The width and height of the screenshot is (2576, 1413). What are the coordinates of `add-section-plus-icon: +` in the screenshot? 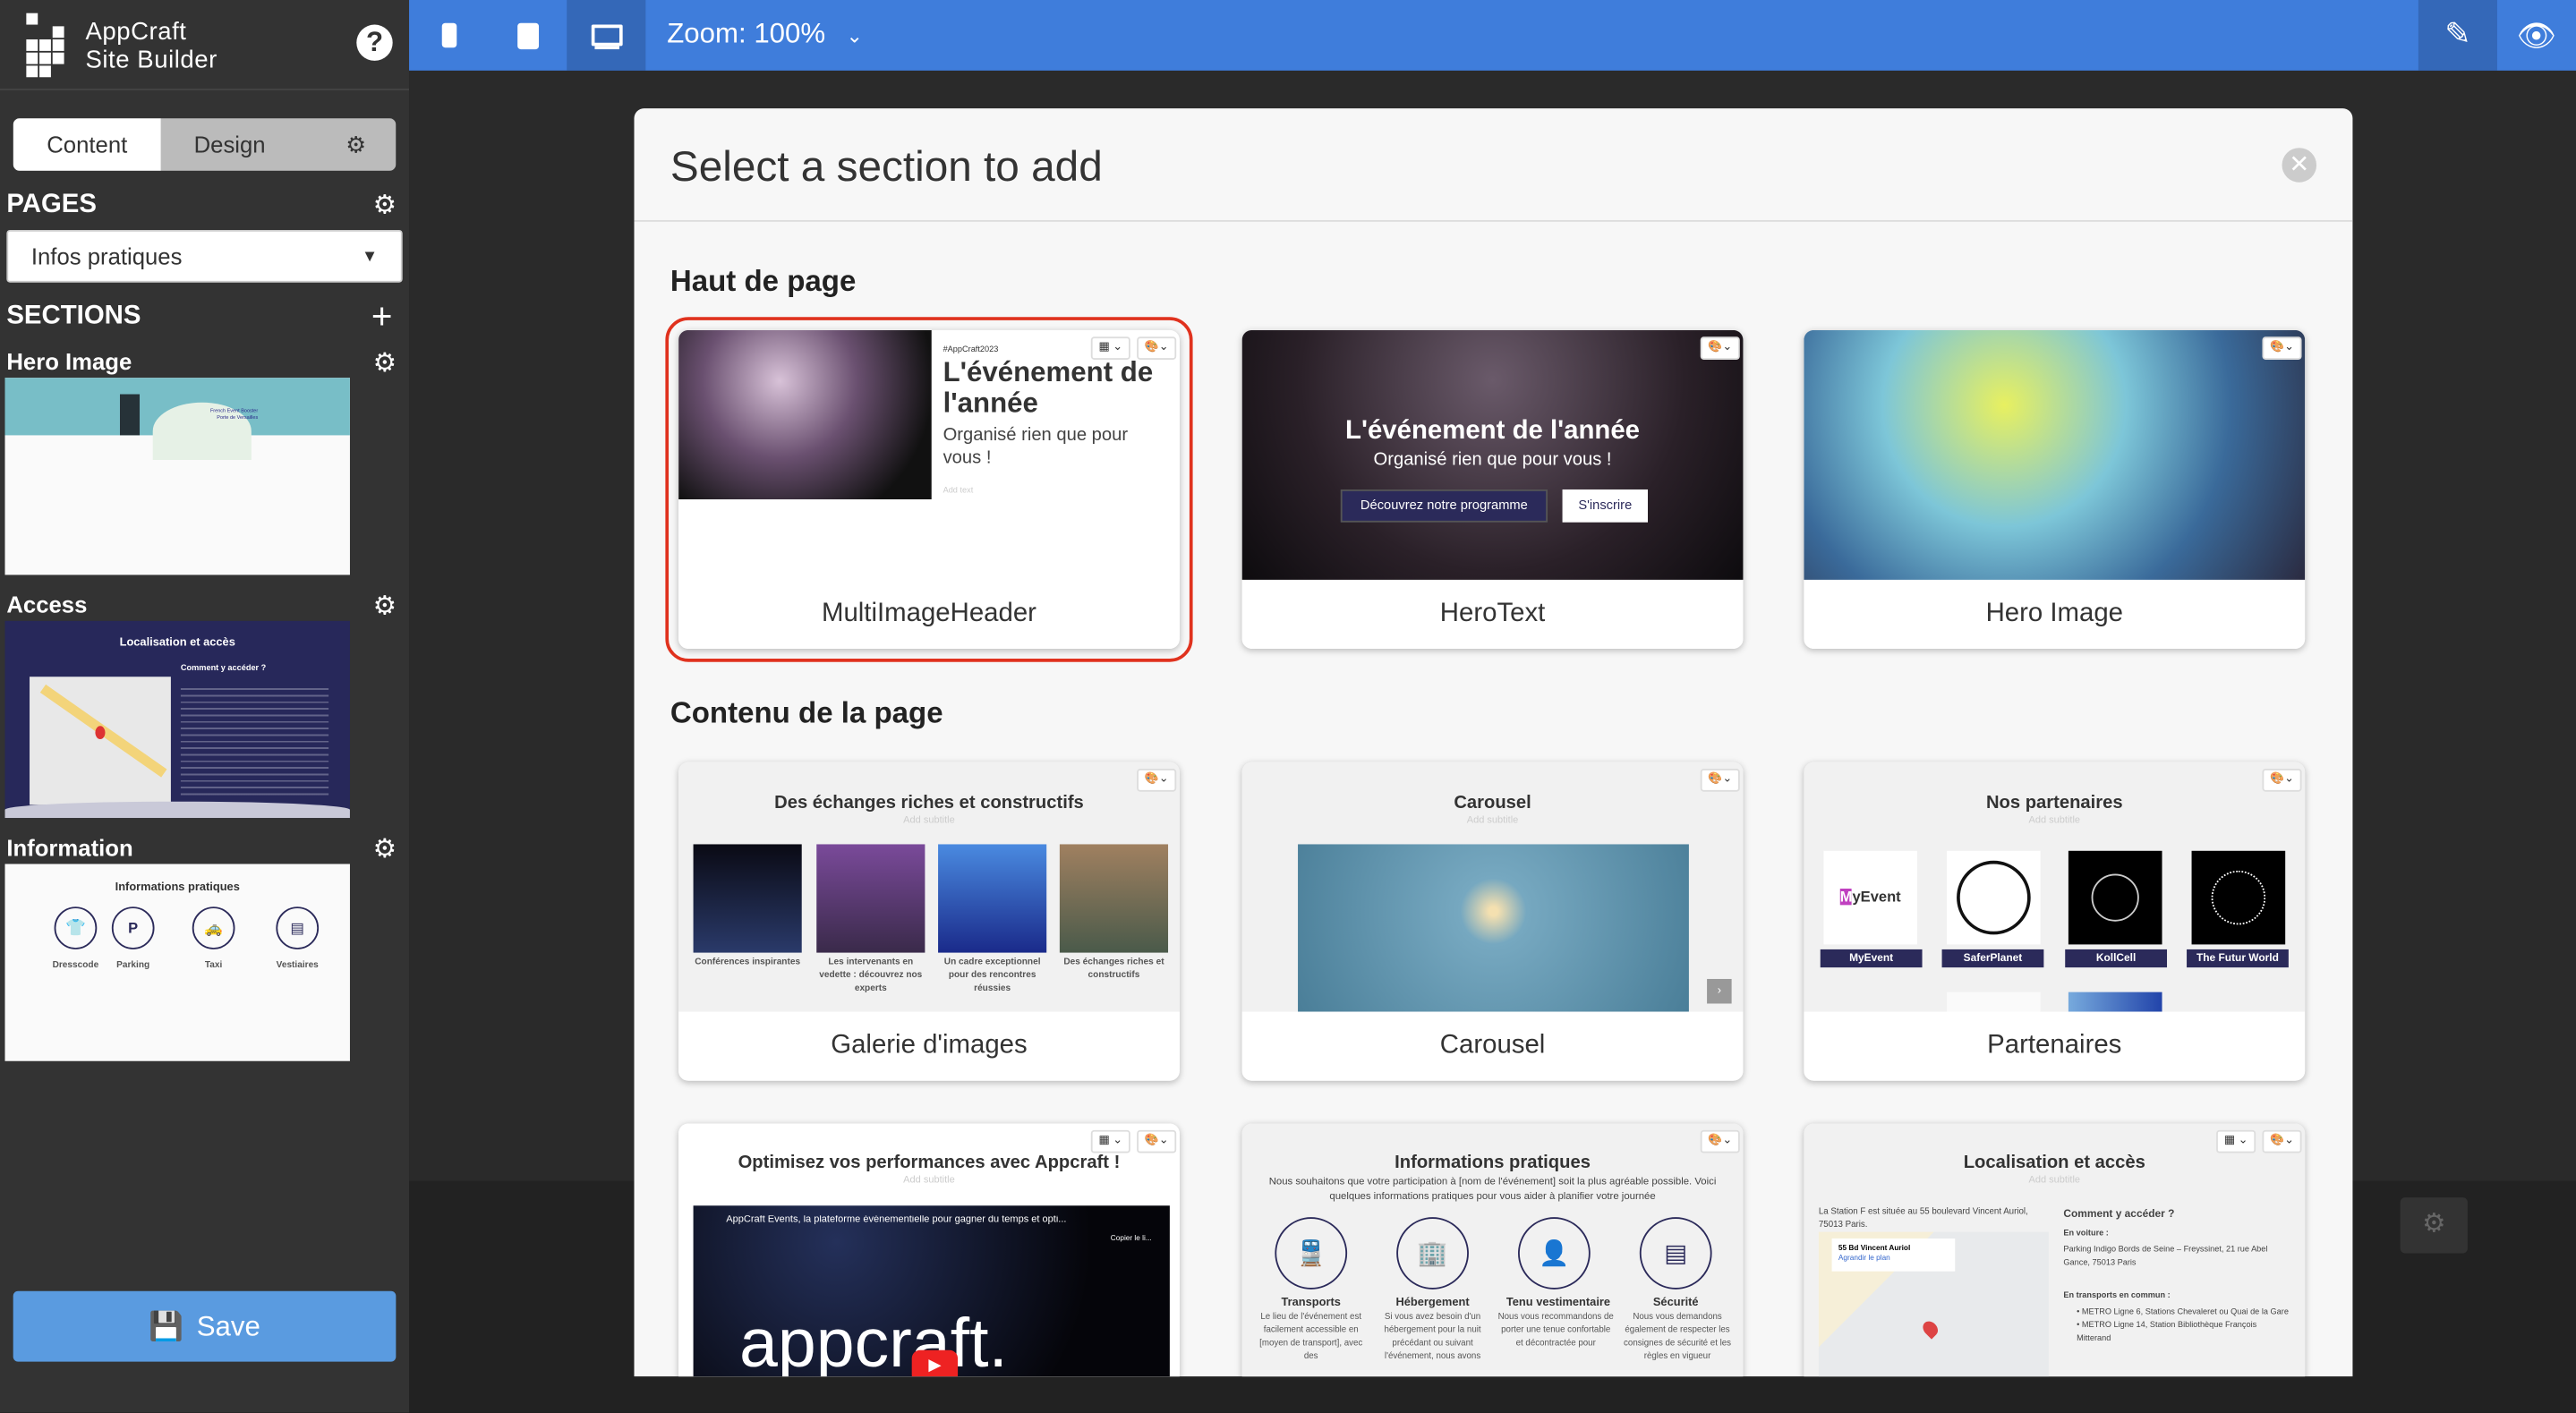 It's located at (382, 317).